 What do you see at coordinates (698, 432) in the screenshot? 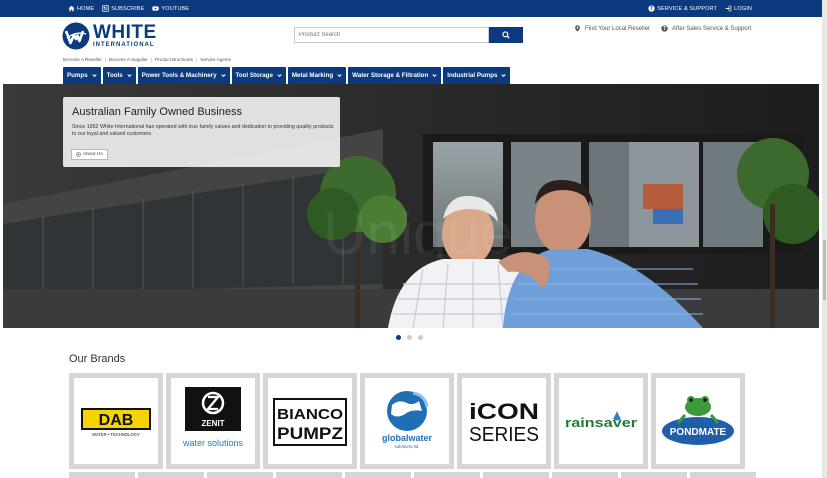
I see `pondmate-text: PONDMATE` at bounding box center [698, 432].